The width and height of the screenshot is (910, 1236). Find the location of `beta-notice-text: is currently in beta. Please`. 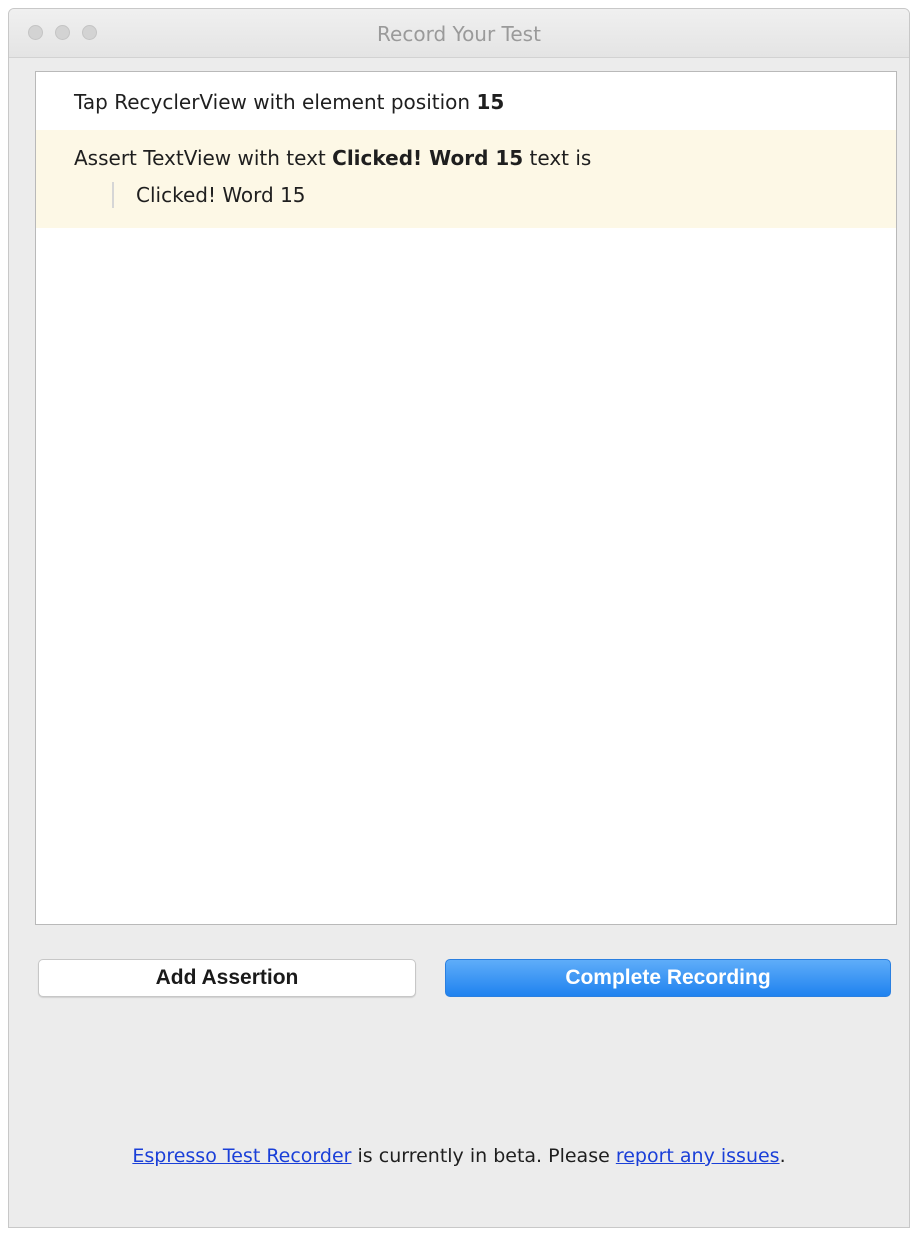

beta-notice-text: is currently in beta. Please is located at coordinates (483, 1156).